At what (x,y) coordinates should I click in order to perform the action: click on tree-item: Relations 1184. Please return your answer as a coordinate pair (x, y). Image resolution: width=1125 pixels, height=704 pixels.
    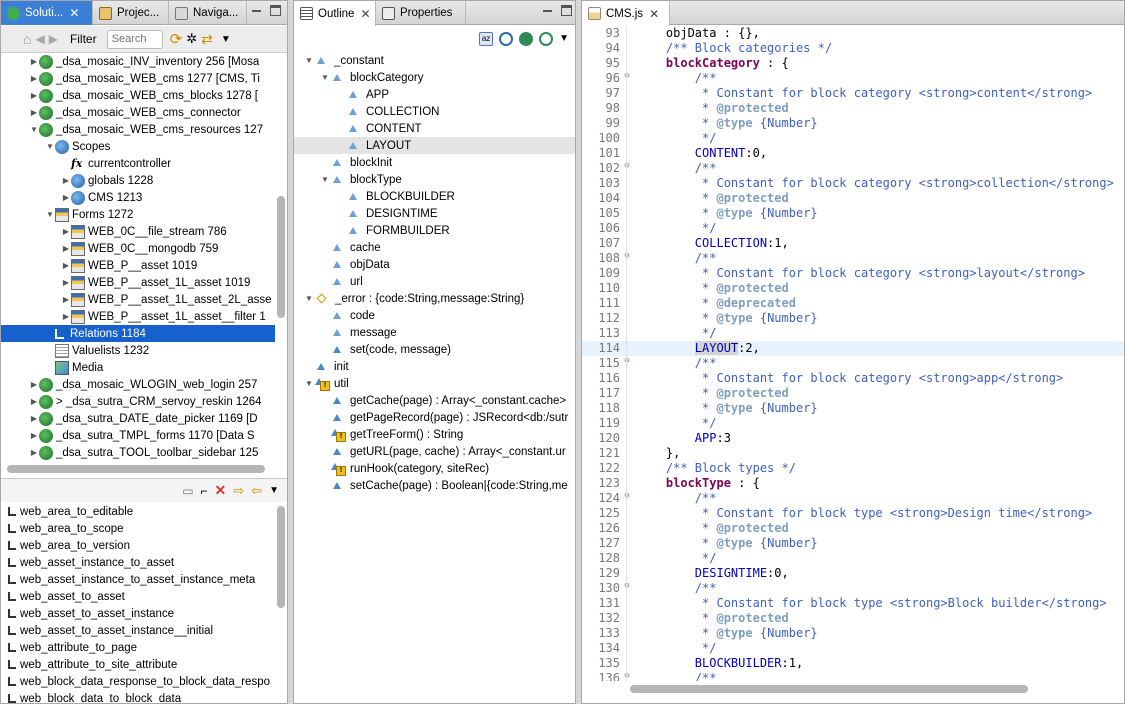
    Looking at the image, I should click on (138, 333).